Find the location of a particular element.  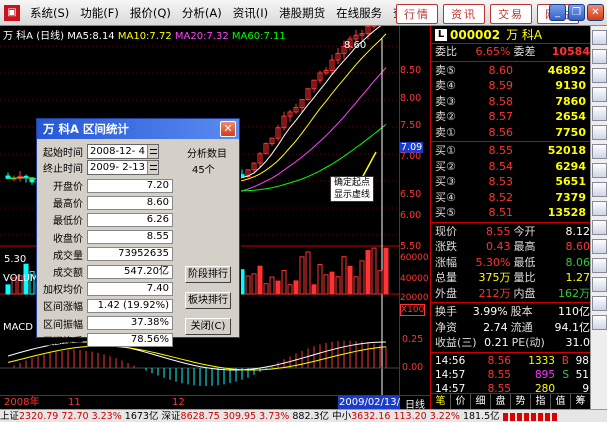

dialog-close-icon: ✕ is located at coordinates (228, 129).